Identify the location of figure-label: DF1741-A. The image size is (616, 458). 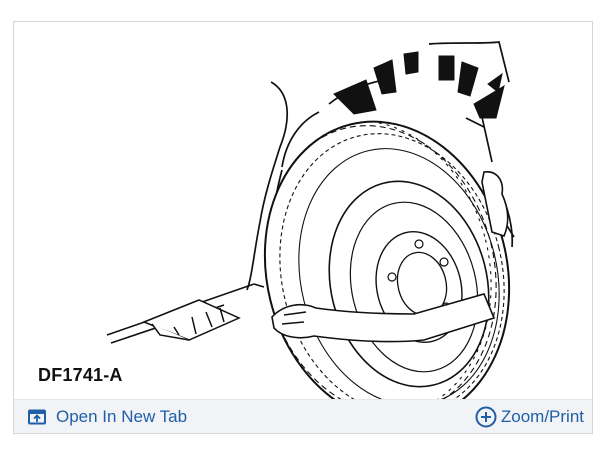
(80, 375).